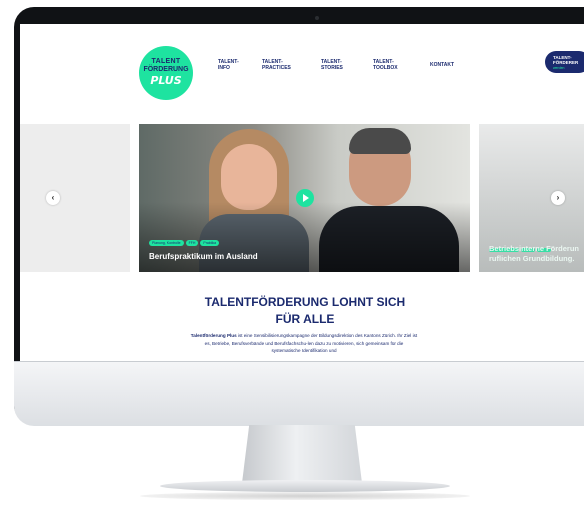 The image size is (584, 505). What do you see at coordinates (380, 141) in the screenshot?
I see `photo-man-hair` at bounding box center [380, 141].